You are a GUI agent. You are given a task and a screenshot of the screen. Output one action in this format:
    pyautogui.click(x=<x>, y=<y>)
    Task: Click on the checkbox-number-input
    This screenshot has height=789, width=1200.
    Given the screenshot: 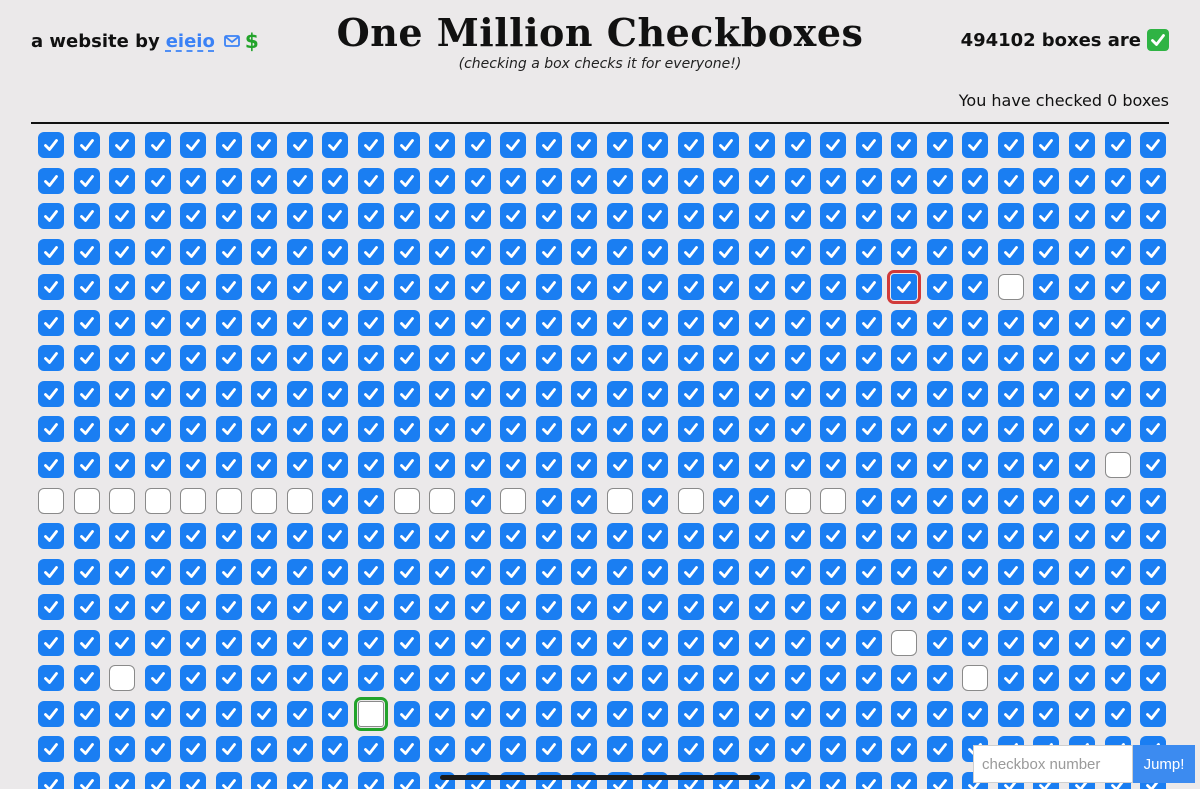 What is the action you would take?
    pyautogui.click(x=1053, y=764)
    